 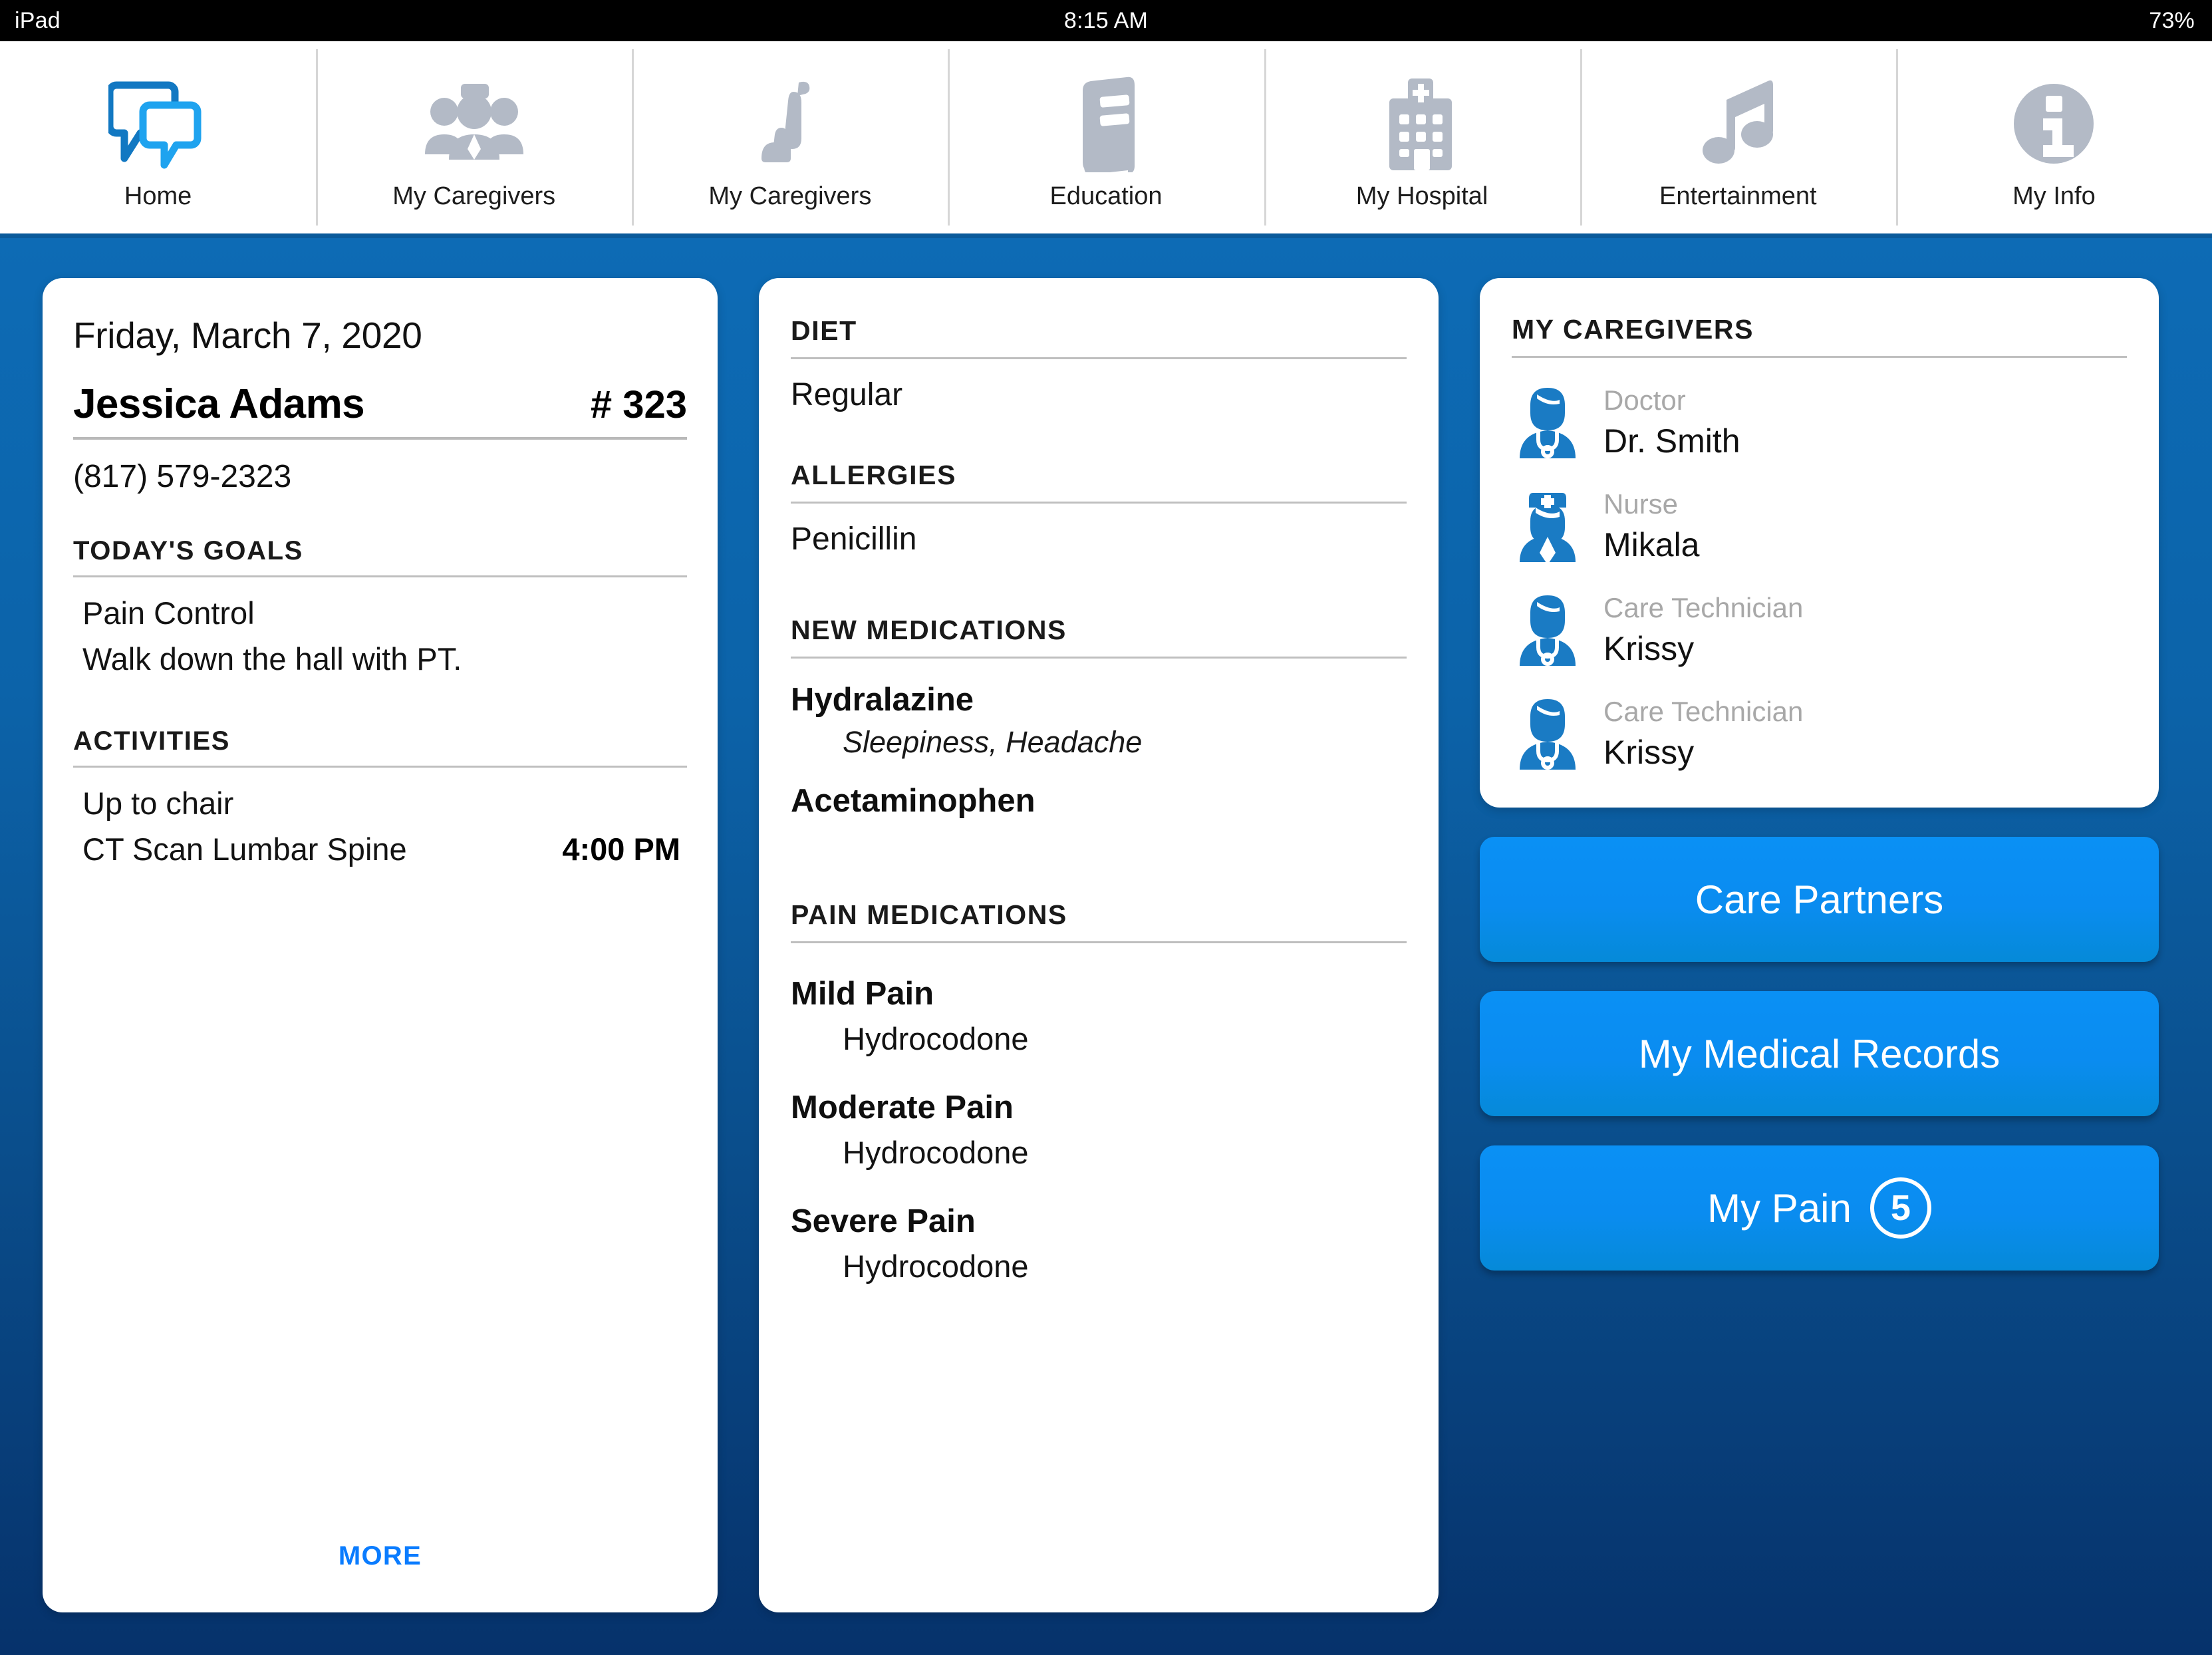 I want to click on my-pain-label: My Pain, so click(x=1780, y=1208).